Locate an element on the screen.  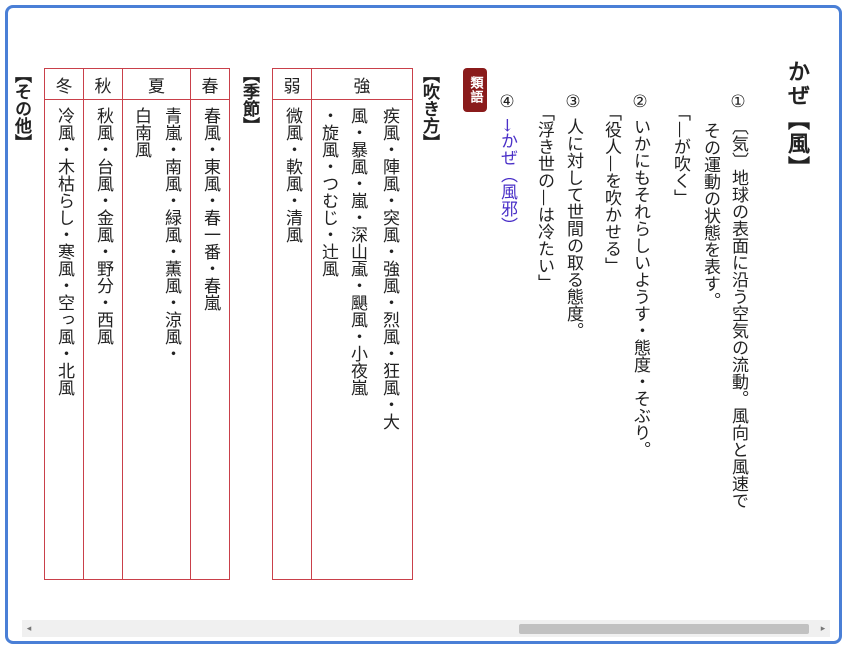
headword: かぜ【風】 is located at coordinates (797, 120).